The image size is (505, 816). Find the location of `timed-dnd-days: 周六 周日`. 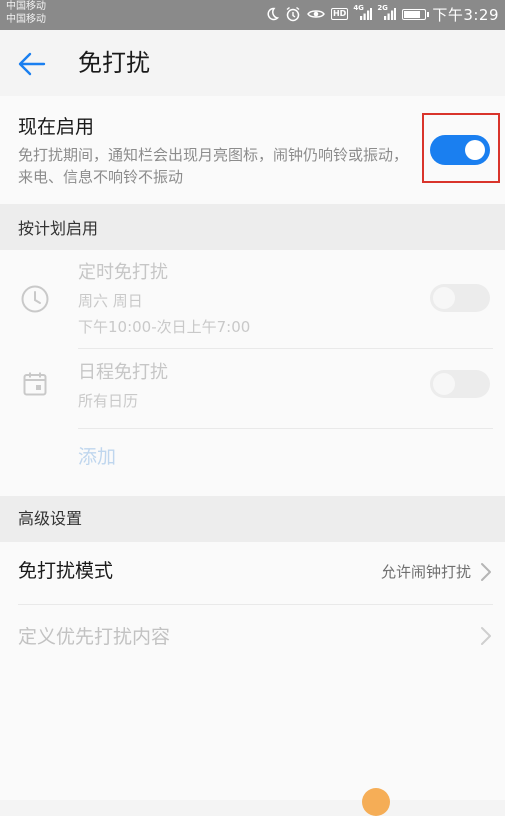

timed-dnd-days: 周六 周日 is located at coordinates (110, 301).